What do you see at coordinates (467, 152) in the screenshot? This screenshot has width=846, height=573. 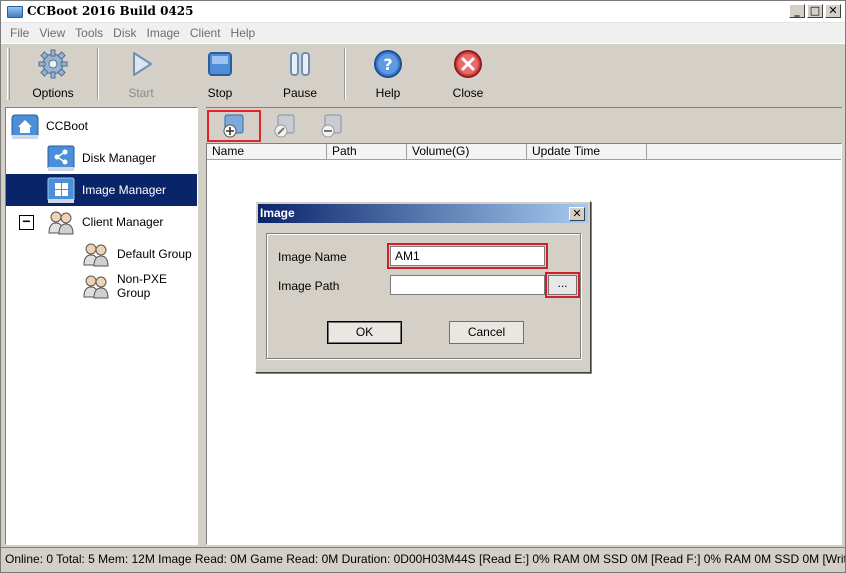 I see `column-volume: Volume(G)` at bounding box center [467, 152].